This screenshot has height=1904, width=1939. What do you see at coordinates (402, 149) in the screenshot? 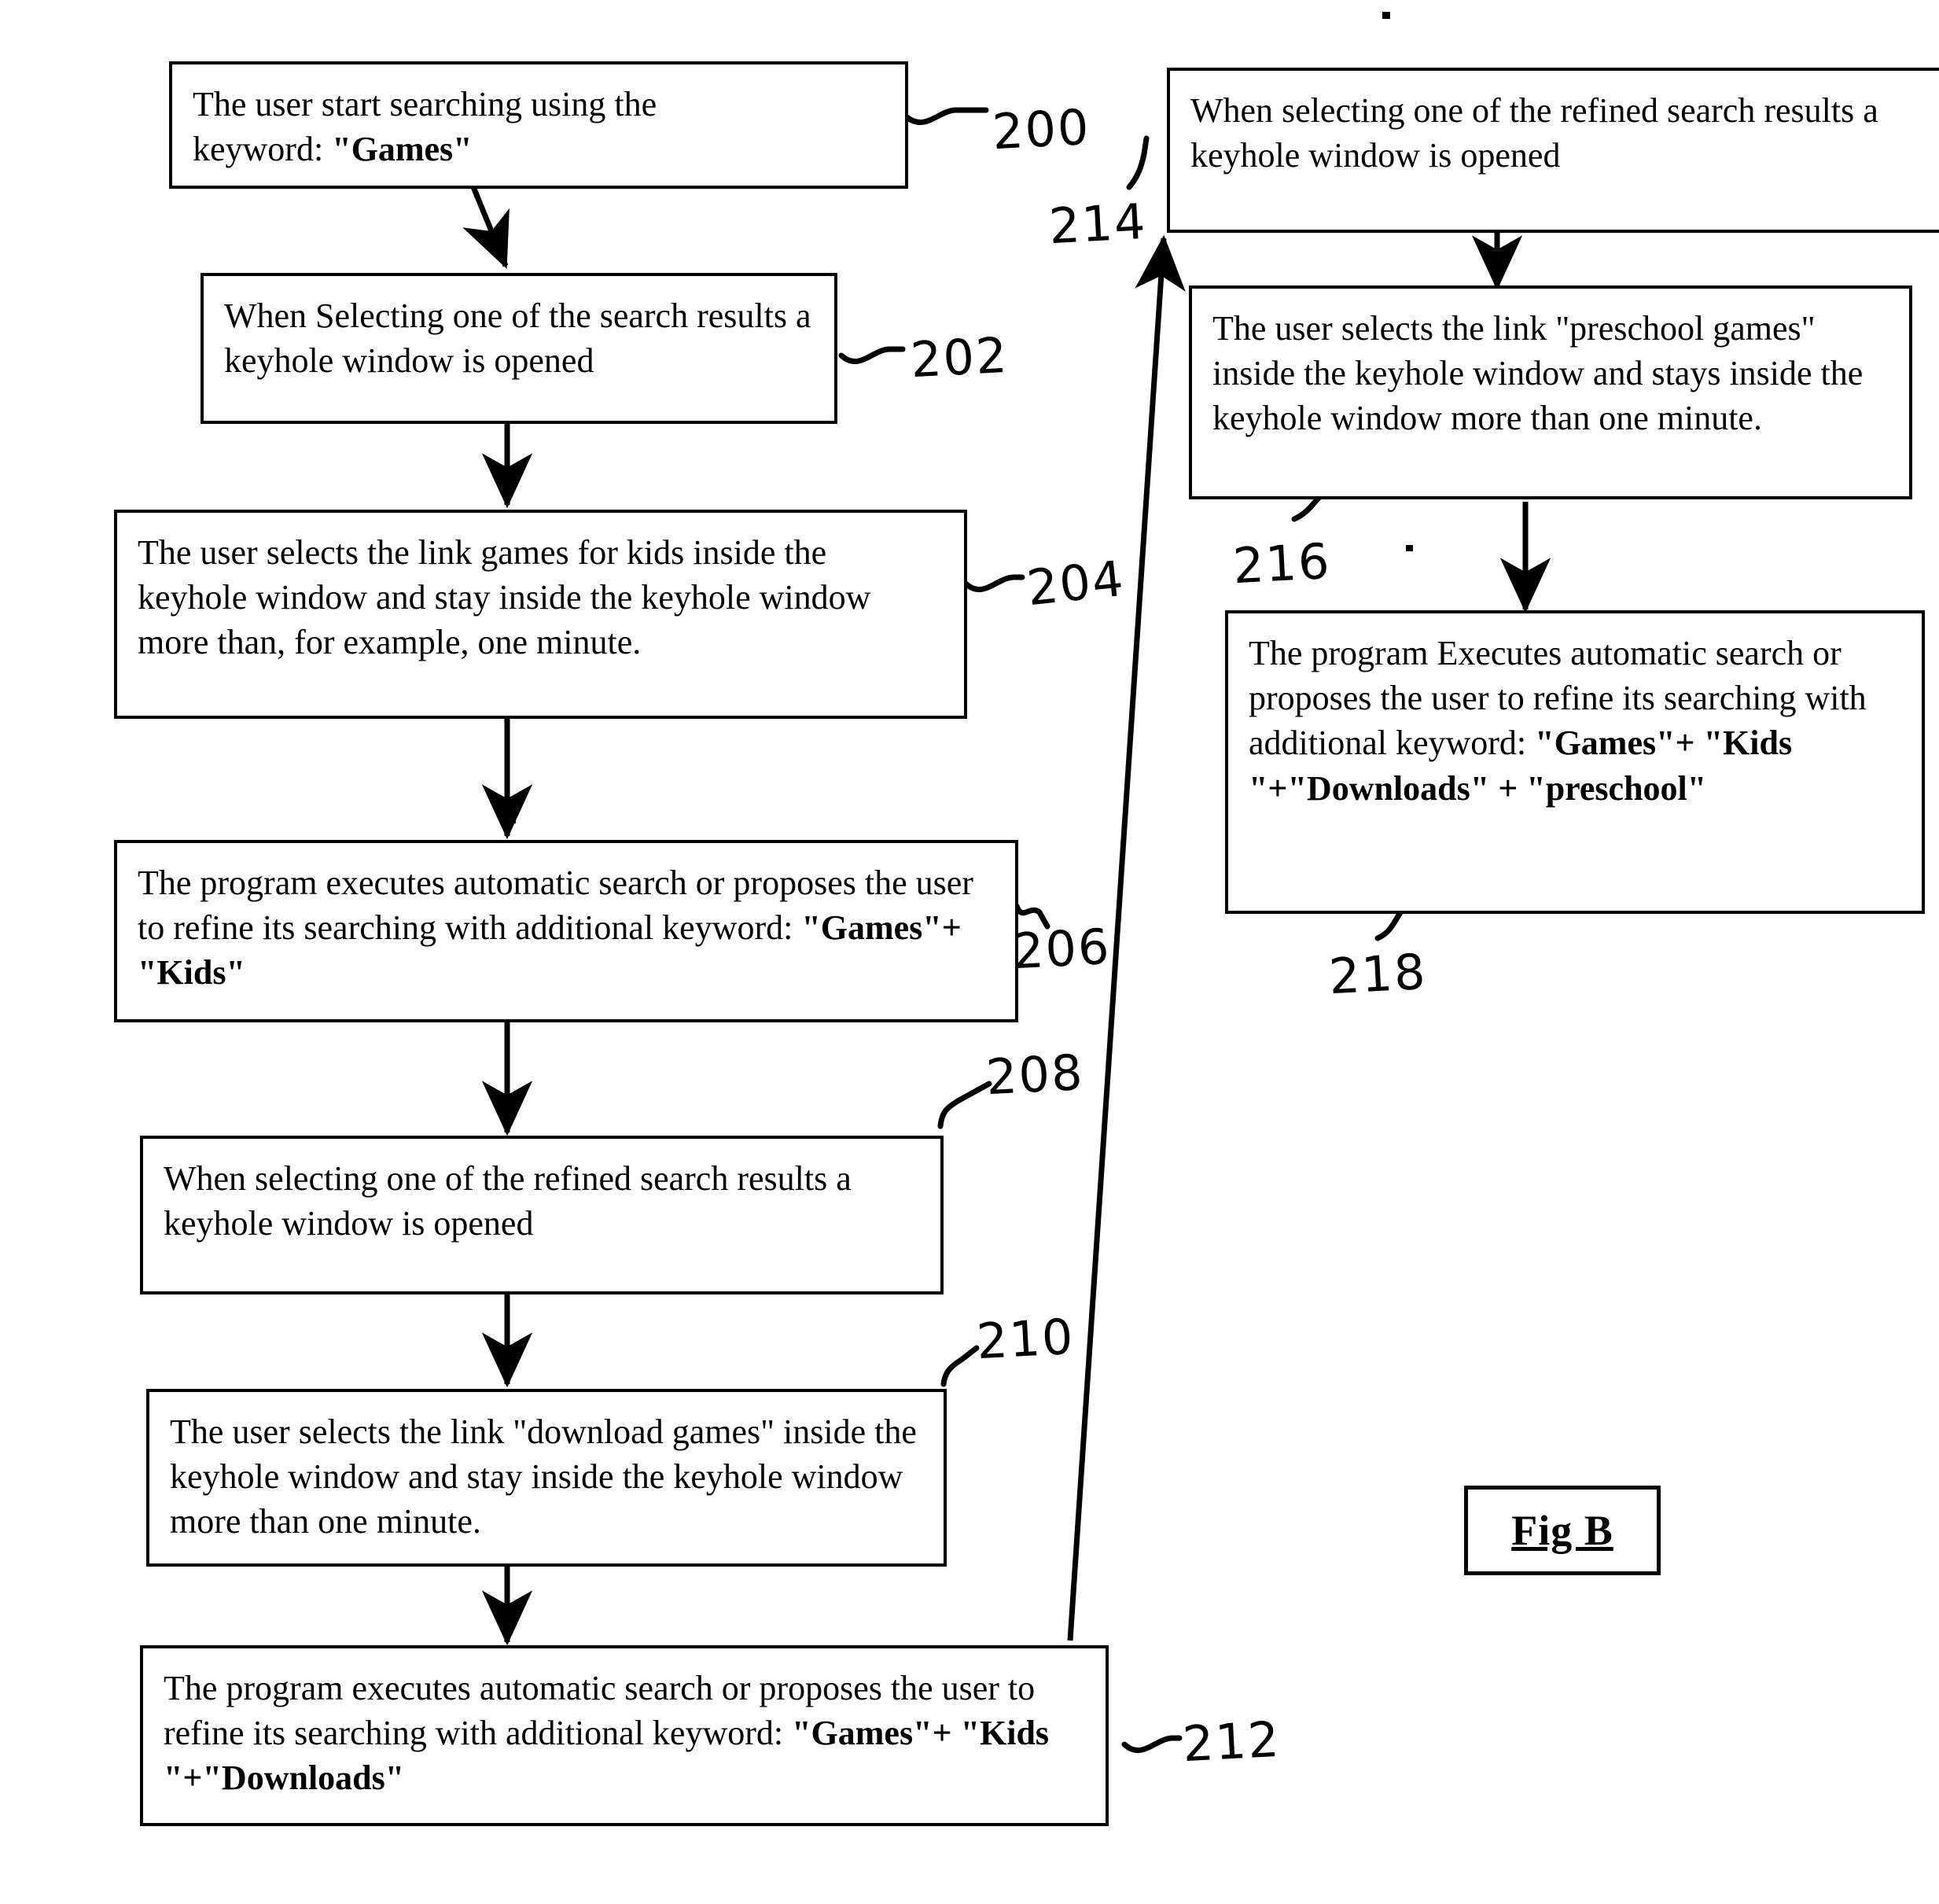
I see `node-200-keyword: "Games"` at bounding box center [402, 149].